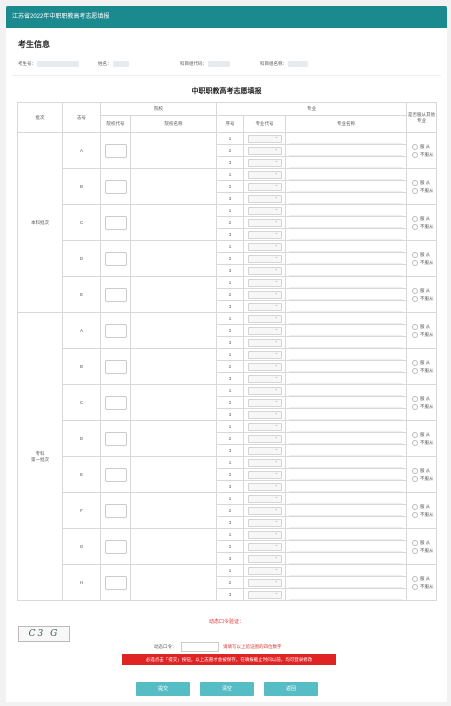  Describe the element at coordinates (163, 689) in the screenshot. I see `submit-button: 提交` at that location.